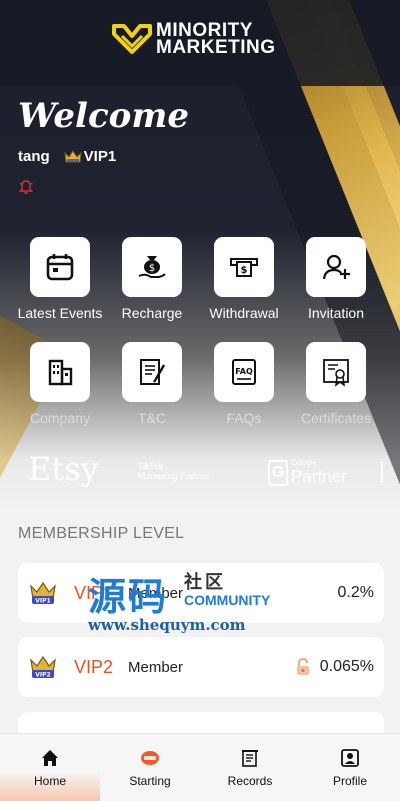 The height and width of the screenshot is (801, 400). What do you see at coordinates (73, 155) in the screenshot?
I see `vip-crown-icon` at bounding box center [73, 155].